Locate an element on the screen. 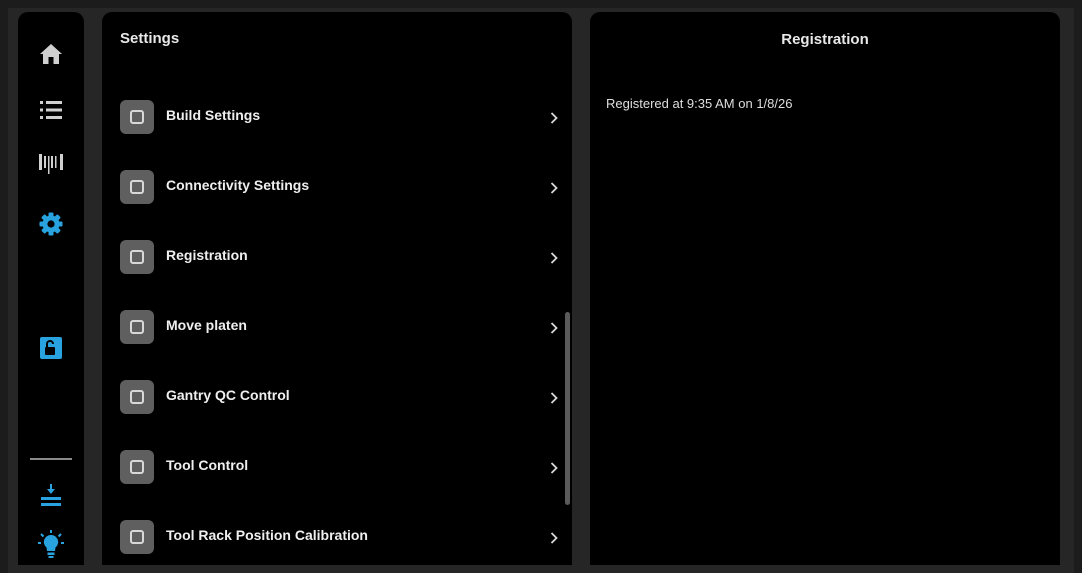  settings-scrollbar is located at coordinates (567, 408).